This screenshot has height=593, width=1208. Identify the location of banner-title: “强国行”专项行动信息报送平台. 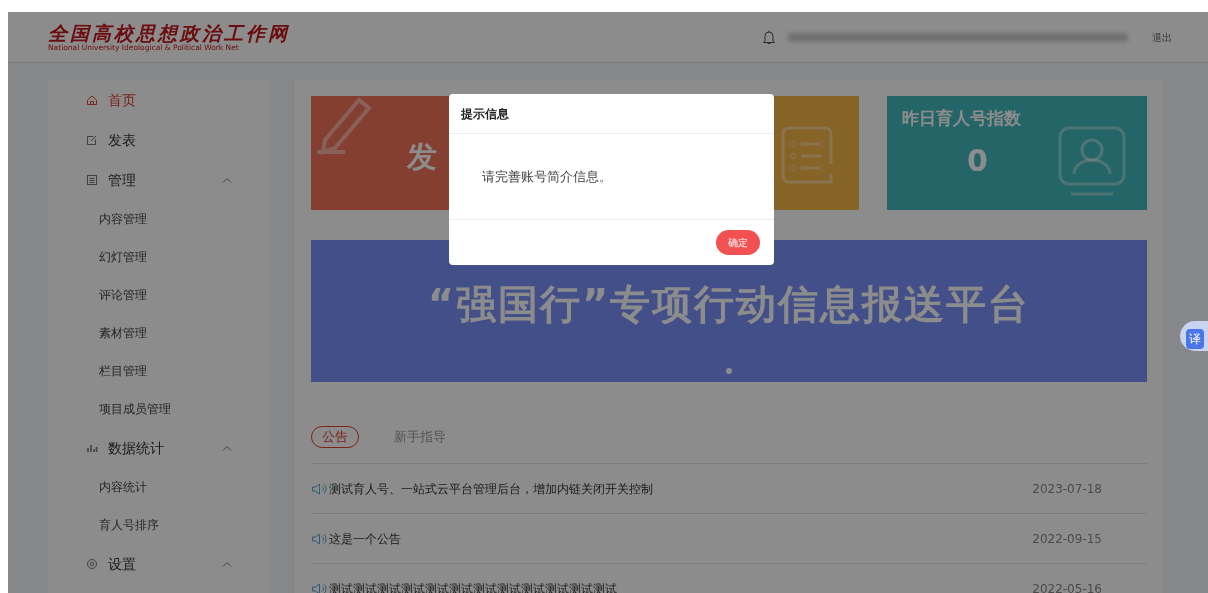
(729, 304).